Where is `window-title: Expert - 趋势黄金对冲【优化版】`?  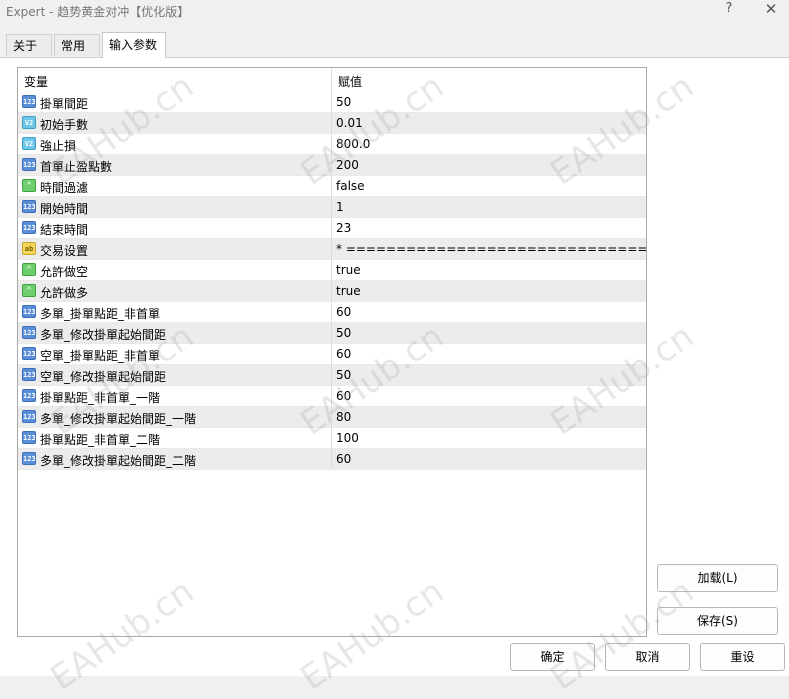 window-title: Expert - 趋势黄金对冲【优化版】 is located at coordinates (98, 12).